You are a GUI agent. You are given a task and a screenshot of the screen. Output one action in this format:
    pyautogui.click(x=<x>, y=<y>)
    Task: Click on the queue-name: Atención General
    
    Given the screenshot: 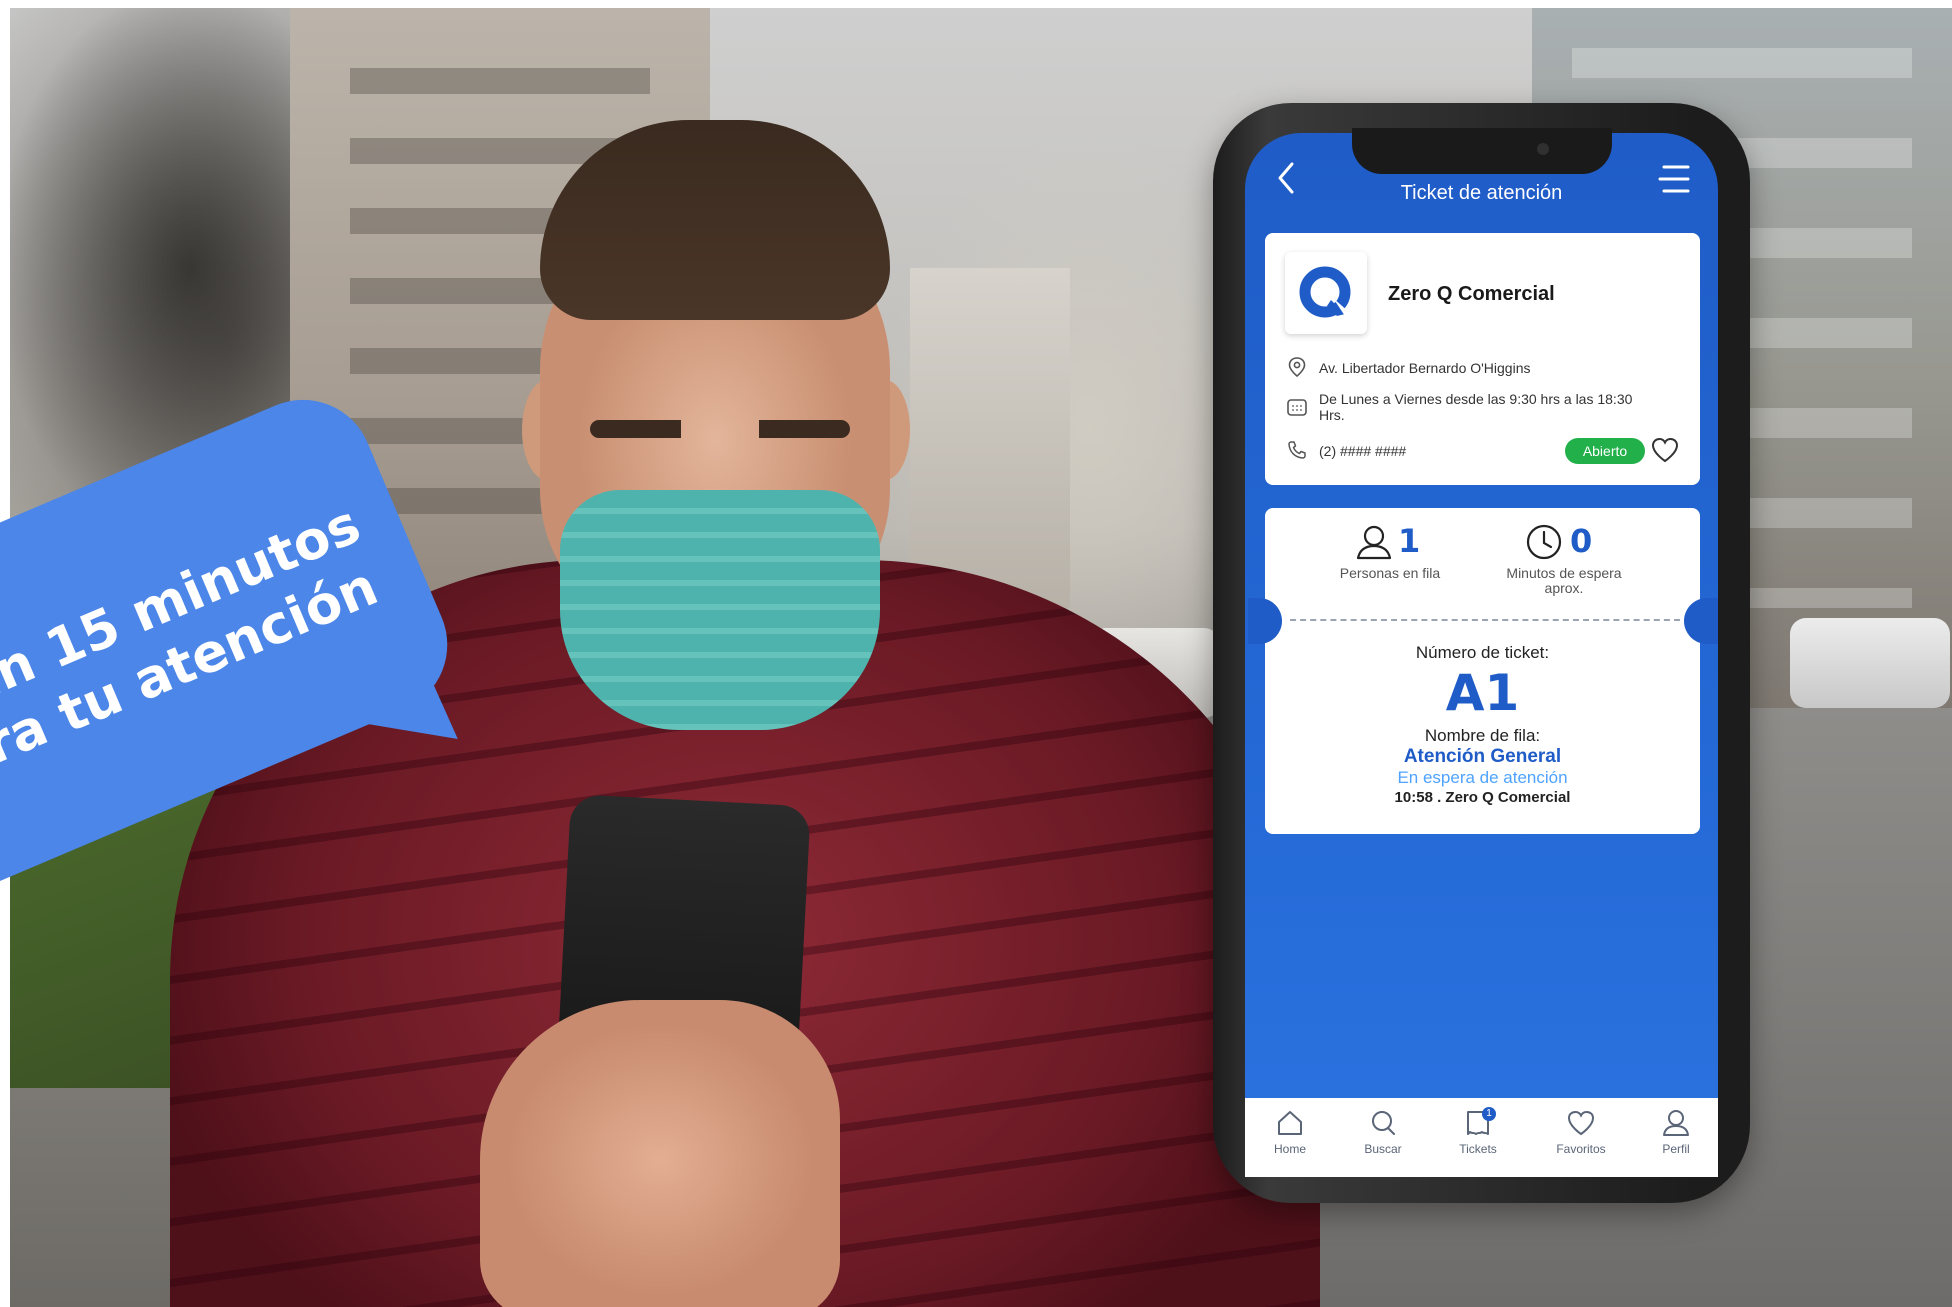 What is the action you would take?
    pyautogui.click(x=1482, y=756)
    